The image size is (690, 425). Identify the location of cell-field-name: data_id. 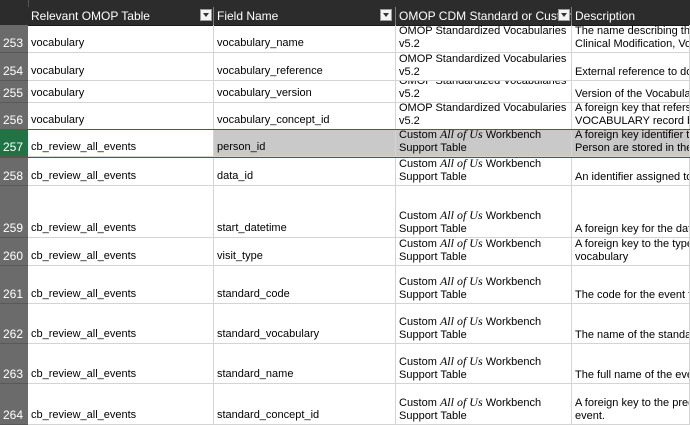
(305, 171).